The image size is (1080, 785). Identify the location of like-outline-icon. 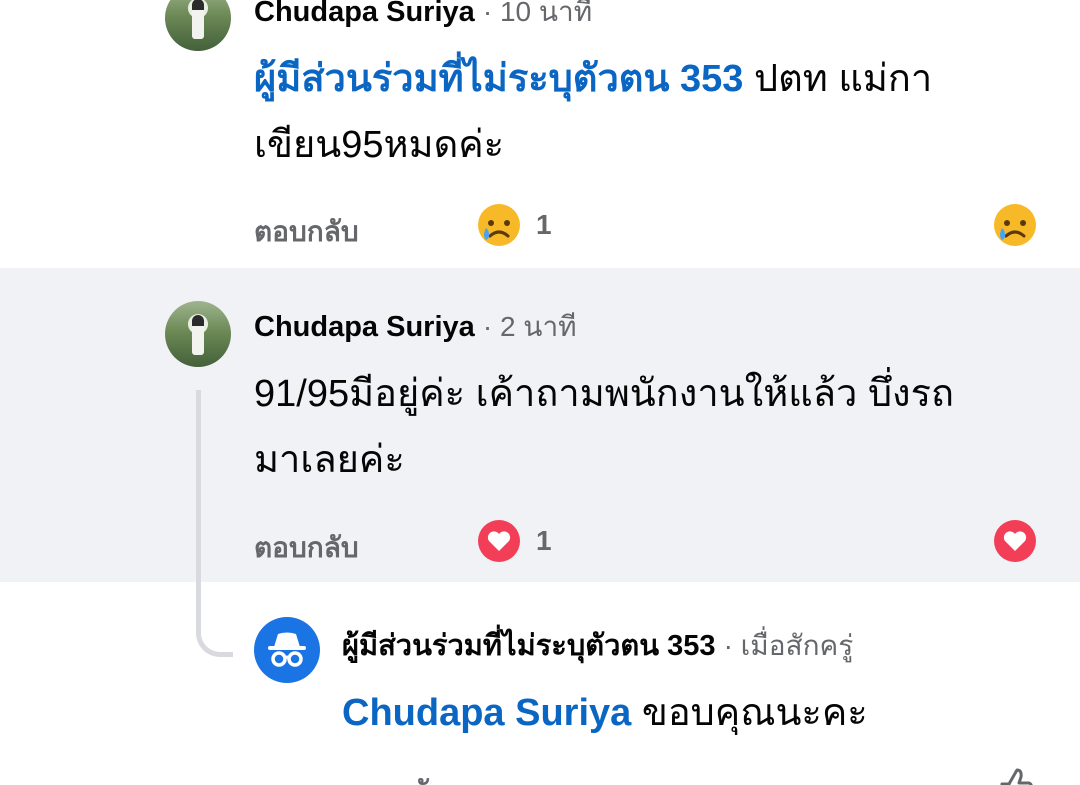
(1016, 776).